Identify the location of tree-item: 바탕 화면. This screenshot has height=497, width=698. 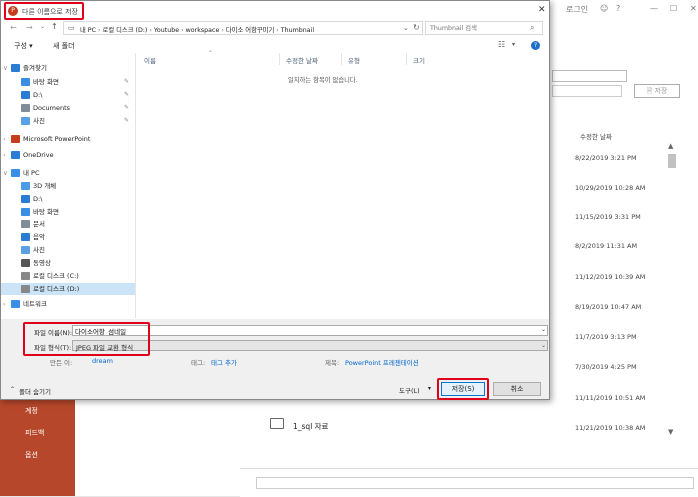
(68, 212).